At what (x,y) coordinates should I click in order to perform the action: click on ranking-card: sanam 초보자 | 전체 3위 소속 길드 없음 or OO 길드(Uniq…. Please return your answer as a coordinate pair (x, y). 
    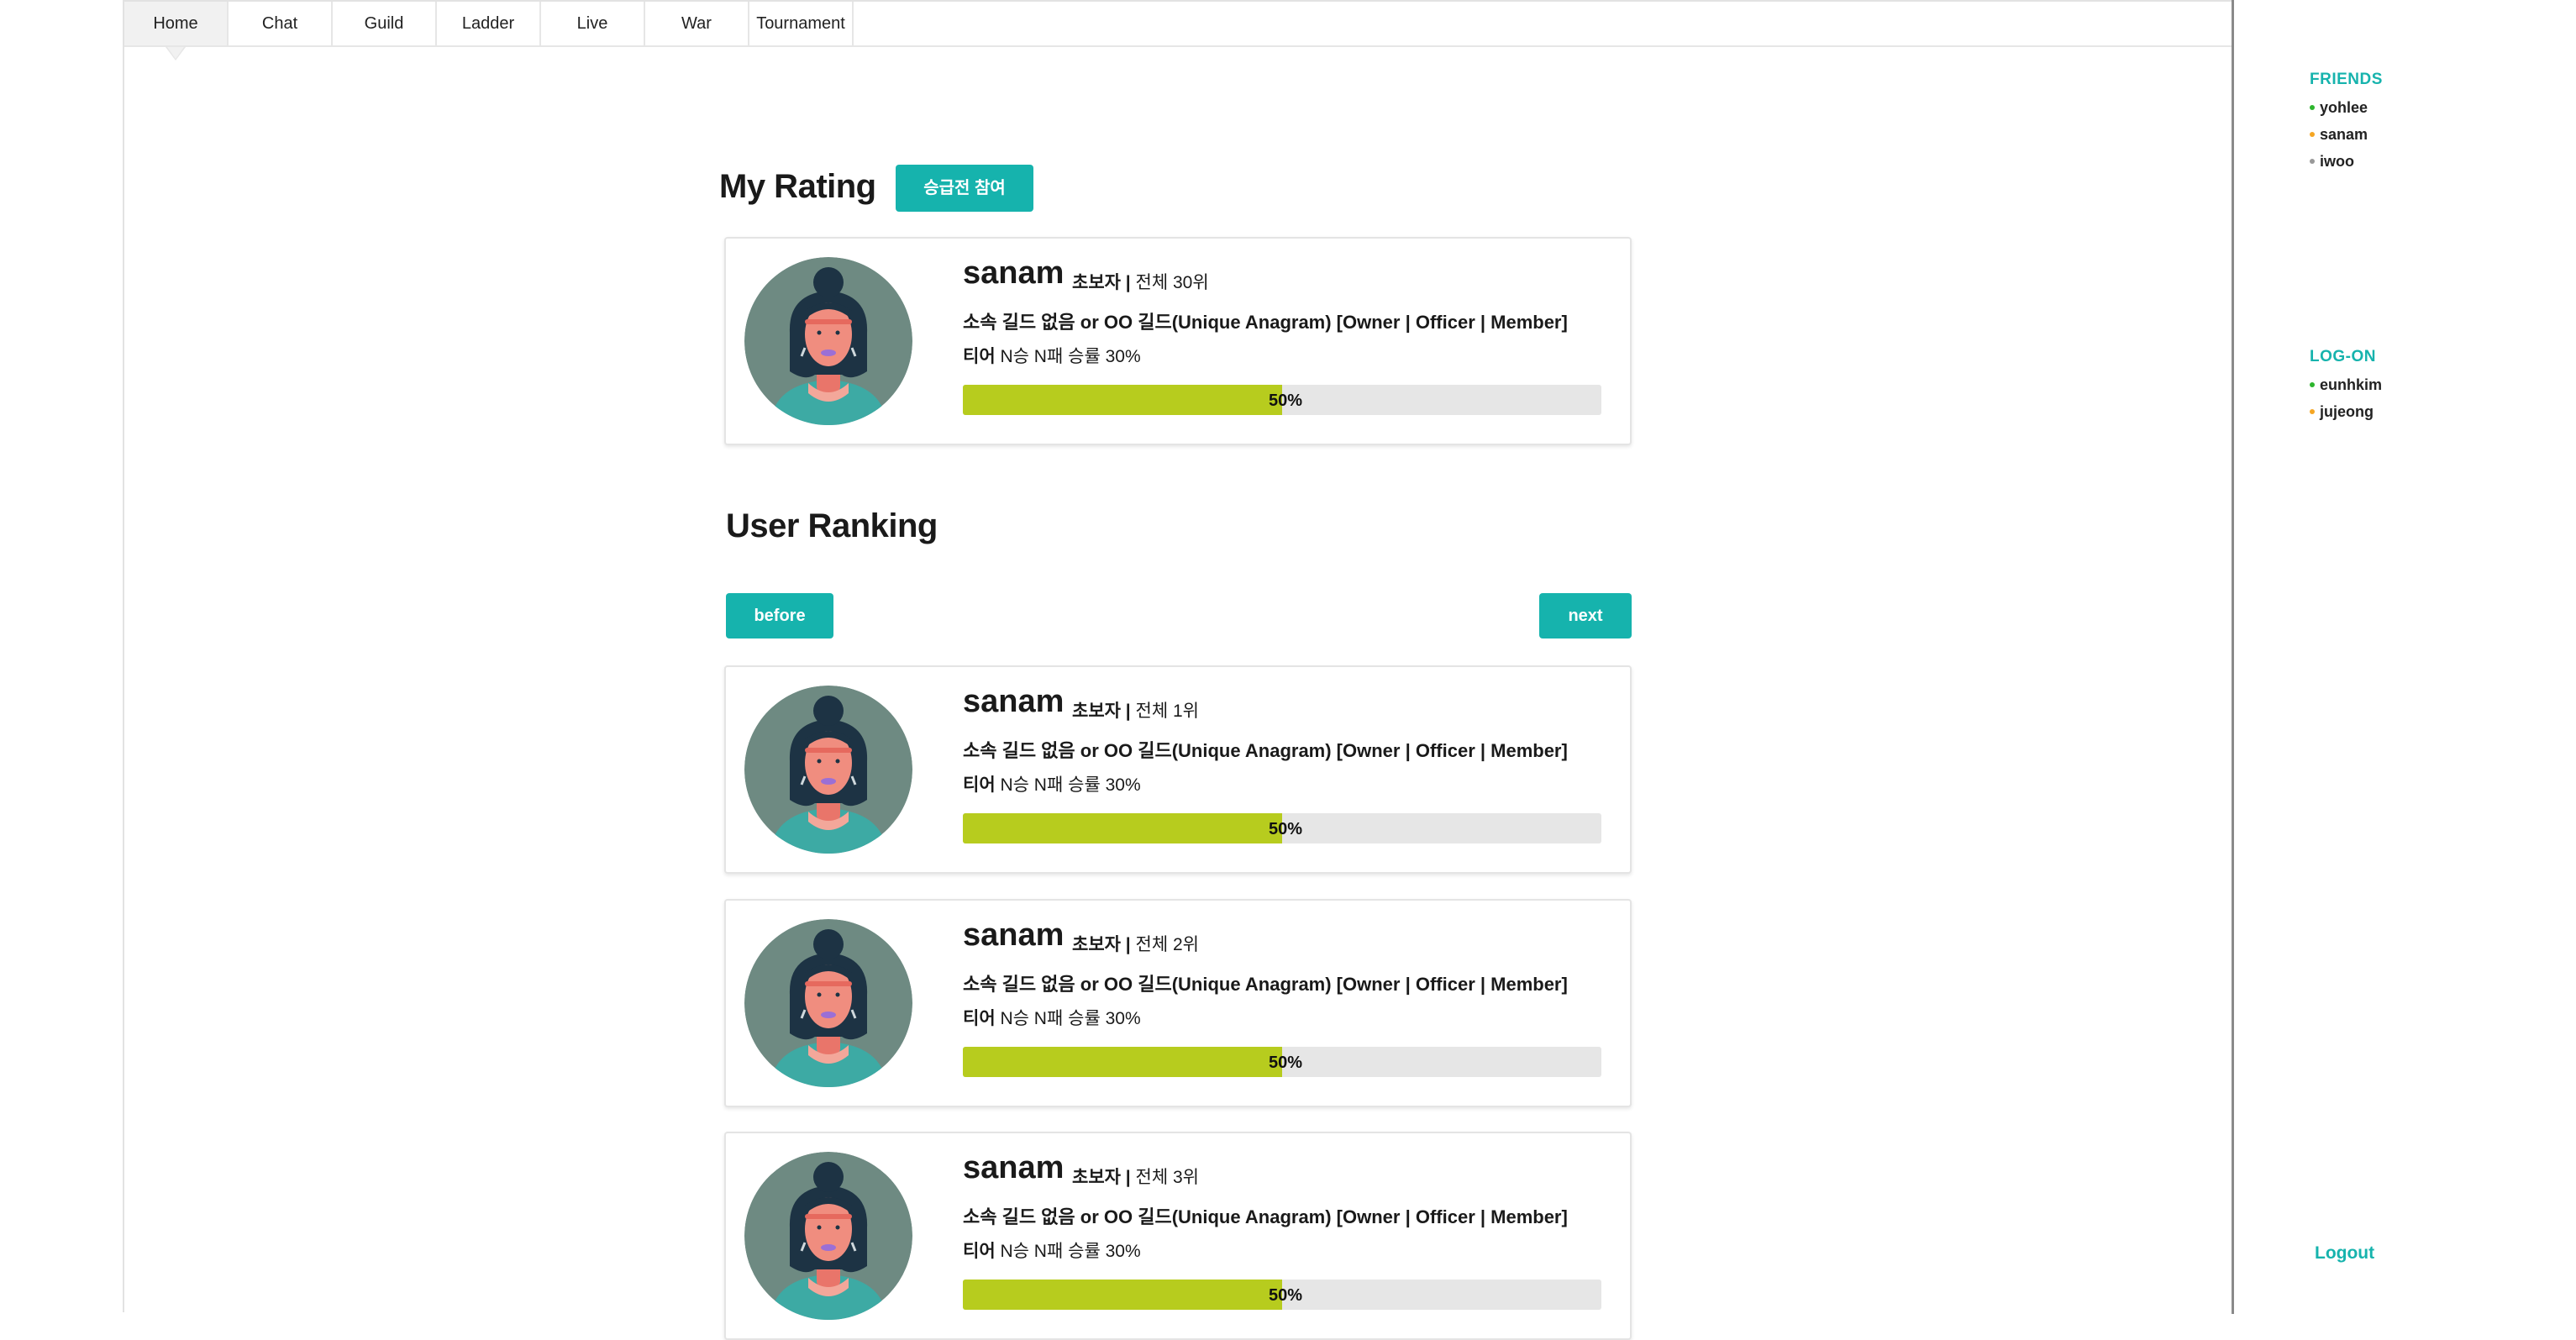
    Looking at the image, I should click on (1178, 1236).